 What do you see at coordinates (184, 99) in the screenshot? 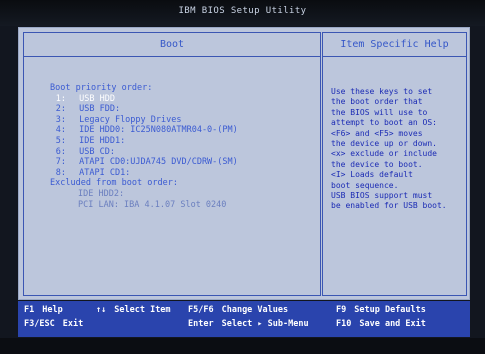
I see `boot-item-usb-hdd: 1: USB HDD` at bounding box center [184, 99].